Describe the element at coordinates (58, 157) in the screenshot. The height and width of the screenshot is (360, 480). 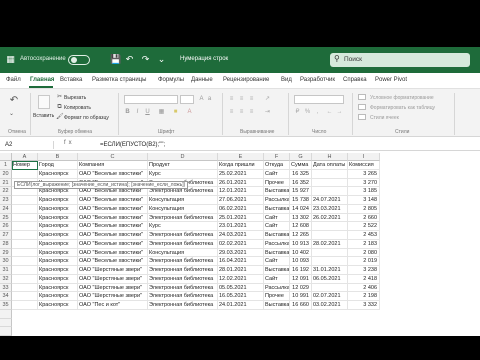
I see `column-header-b: B` at that location.